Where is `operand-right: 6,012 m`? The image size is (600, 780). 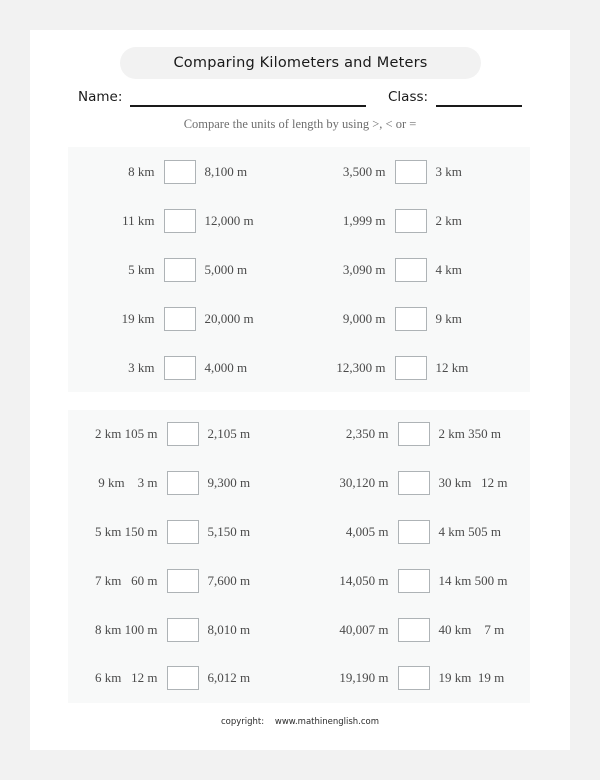
operand-right: 6,012 m is located at coordinates (229, 678).